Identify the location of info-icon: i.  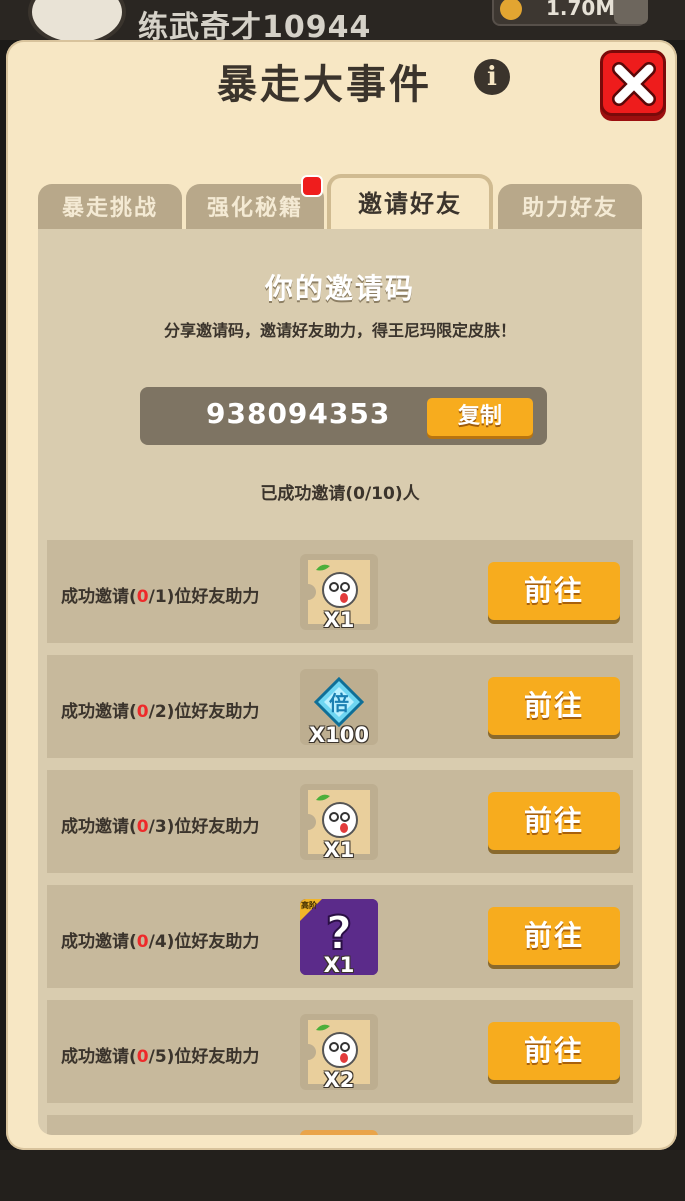
(492, 77).